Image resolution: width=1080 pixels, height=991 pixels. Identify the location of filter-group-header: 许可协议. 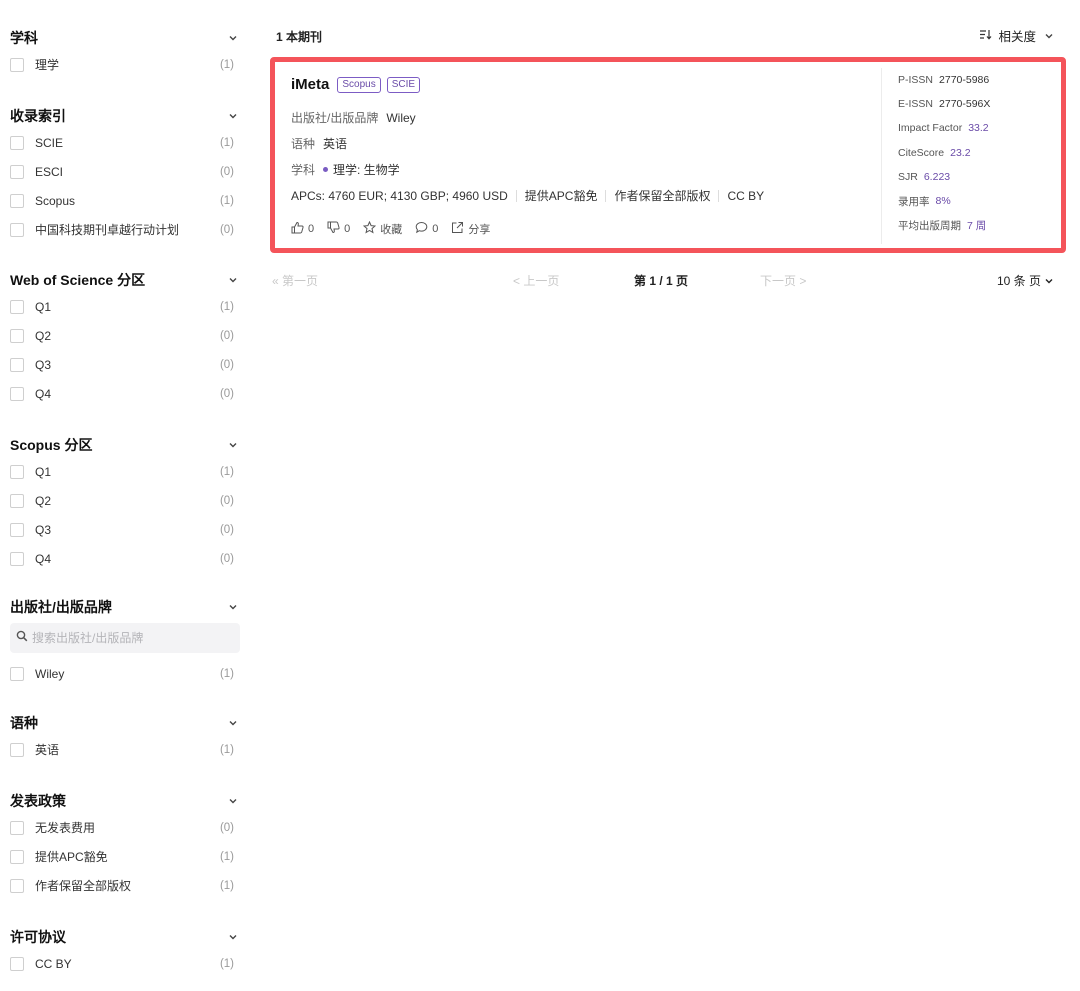
(125, 937).